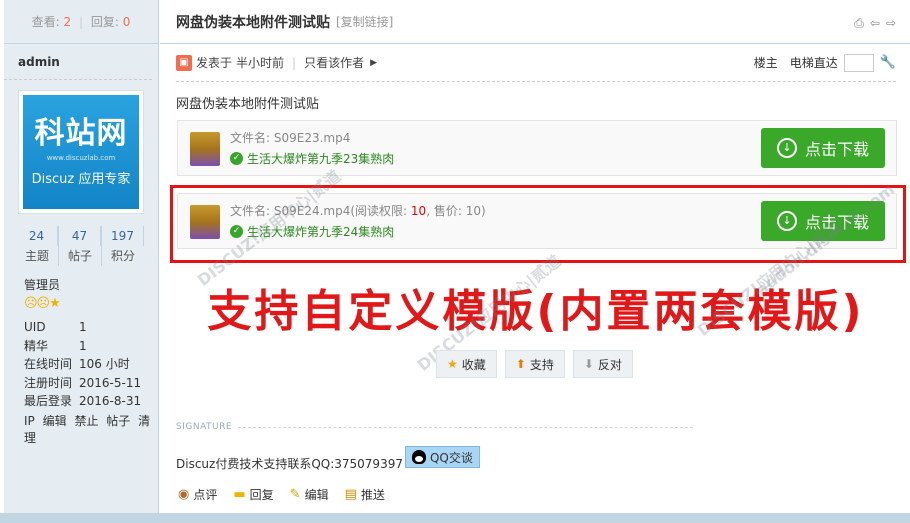 Image resolution: width=910 pixels, height=523 pixels. Describe the element at coordinates (538, 224) in the screenshot. I see `highlight-frame` at that location.